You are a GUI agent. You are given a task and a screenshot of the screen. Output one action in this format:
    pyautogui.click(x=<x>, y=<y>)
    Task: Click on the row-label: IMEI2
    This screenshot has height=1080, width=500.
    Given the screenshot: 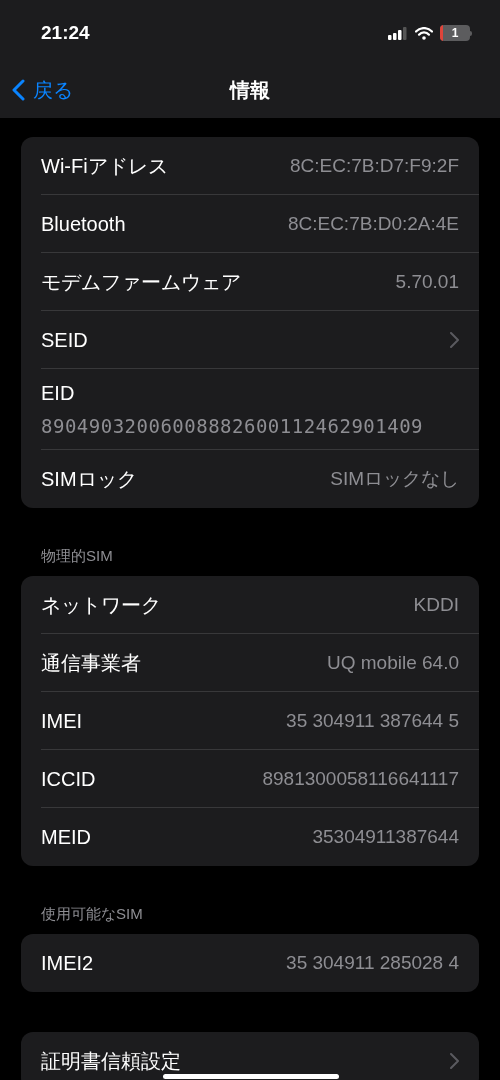 What is the action you would take?
    pyautogui.click(x=67, y=963)
    